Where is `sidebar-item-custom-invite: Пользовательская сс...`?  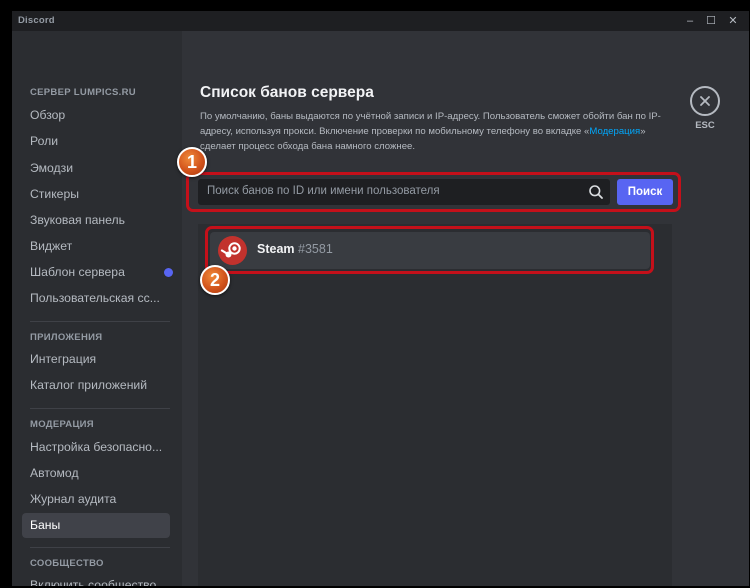
sidebar-item-custom-invite: Пользовательская сс... is located at coordinates (96, 298).